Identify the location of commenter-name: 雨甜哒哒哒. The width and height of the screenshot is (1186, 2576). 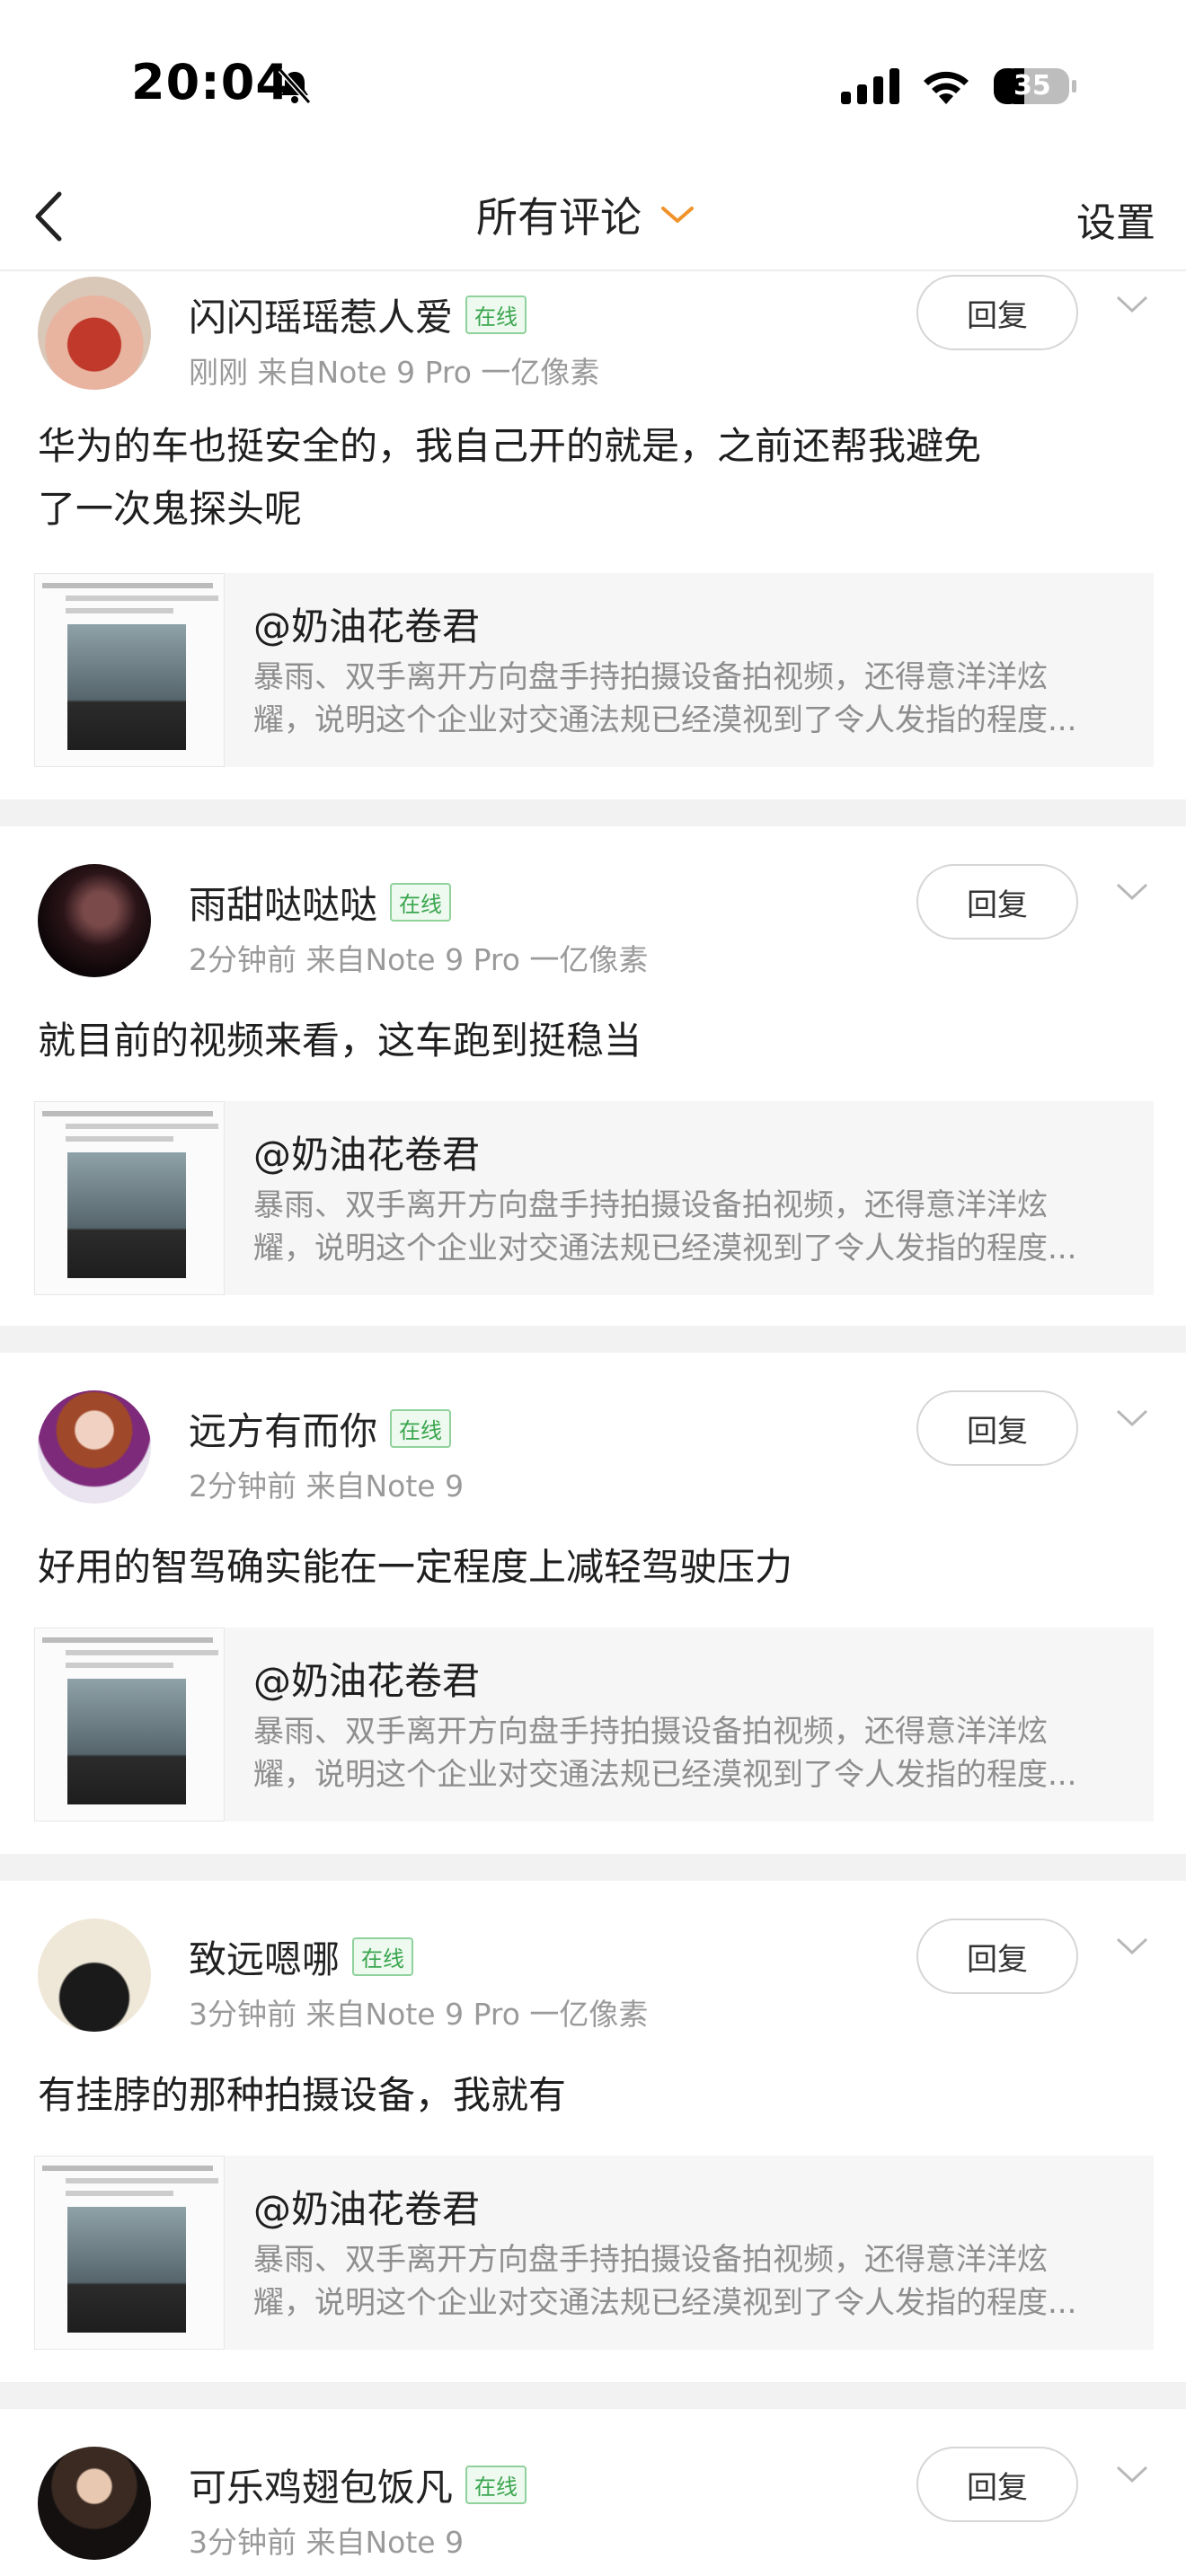
(283, 902).